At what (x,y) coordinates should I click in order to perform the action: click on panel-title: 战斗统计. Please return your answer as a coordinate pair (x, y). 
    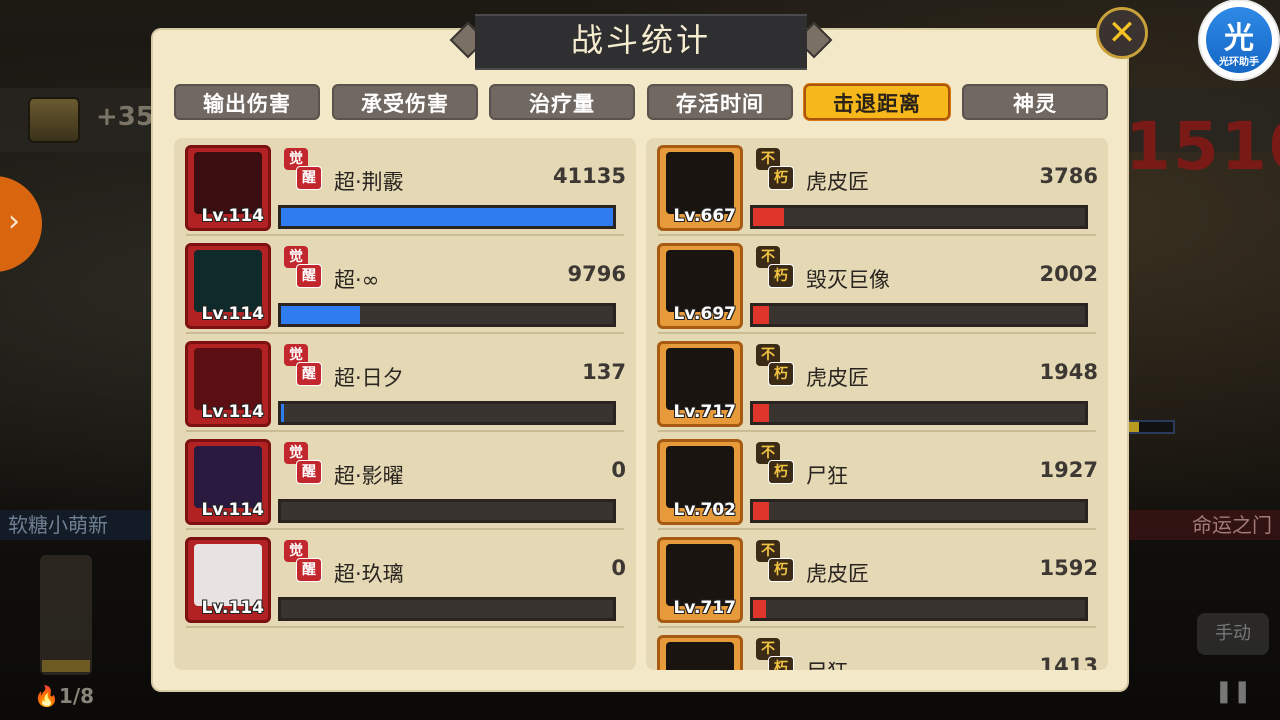
    Looking at the image, I should click on (640, 40).